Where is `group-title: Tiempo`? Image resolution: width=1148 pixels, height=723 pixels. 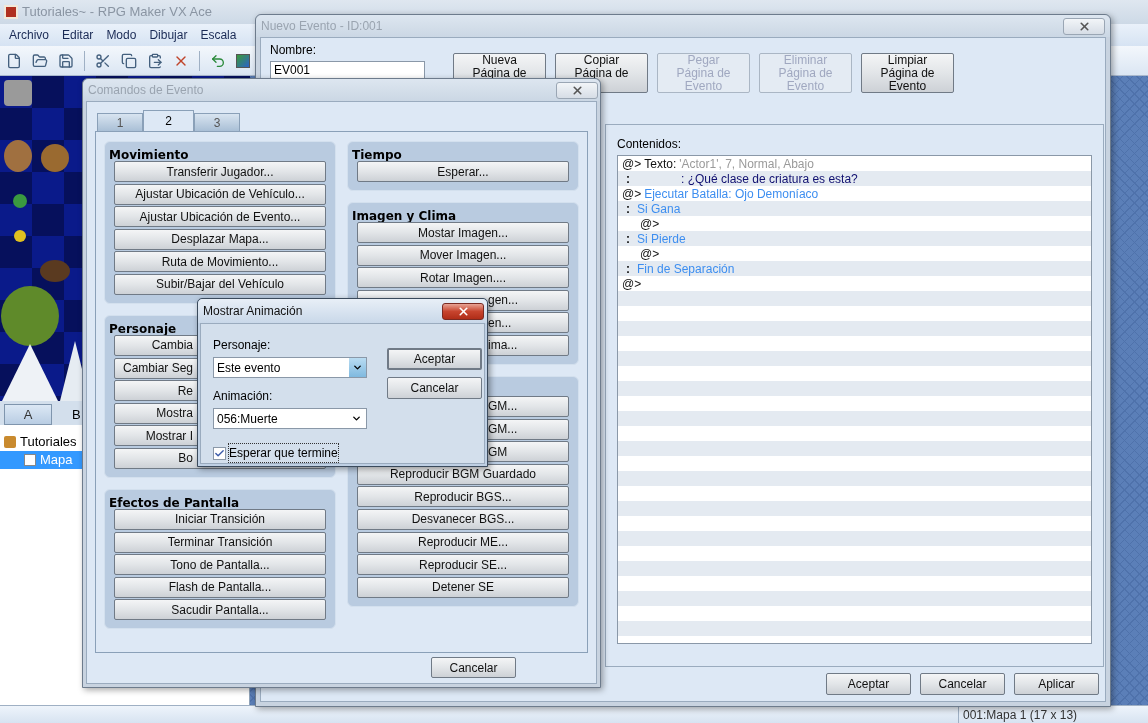 group-title: Tiempo is located at coordinates (377, 155).